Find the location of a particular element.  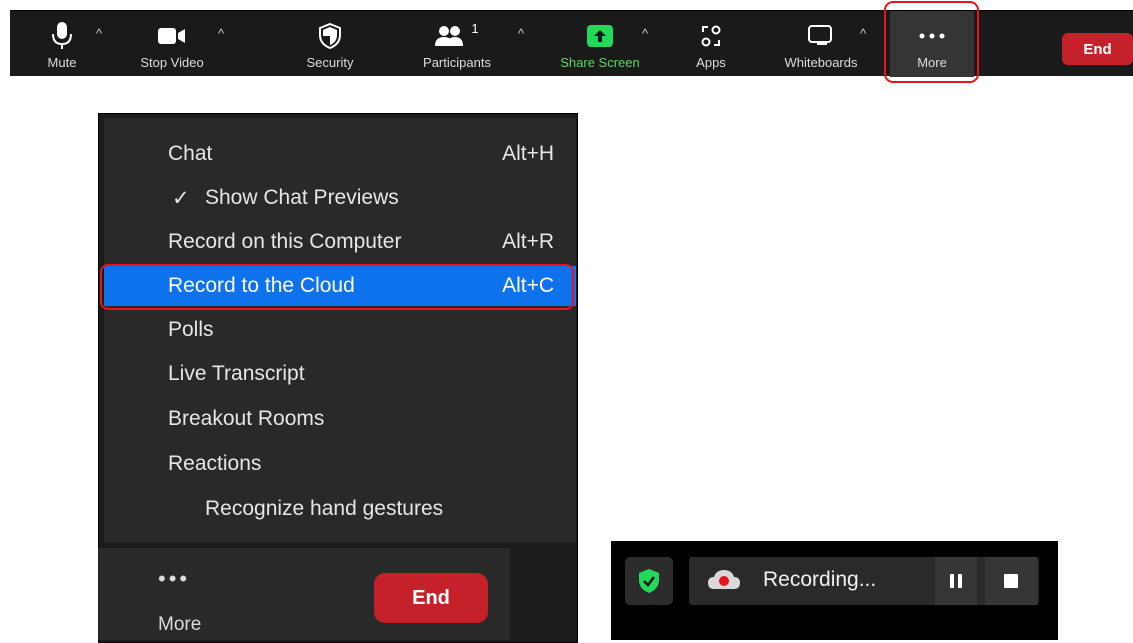

participants-label: Participants is located at coordinates (457, 62).